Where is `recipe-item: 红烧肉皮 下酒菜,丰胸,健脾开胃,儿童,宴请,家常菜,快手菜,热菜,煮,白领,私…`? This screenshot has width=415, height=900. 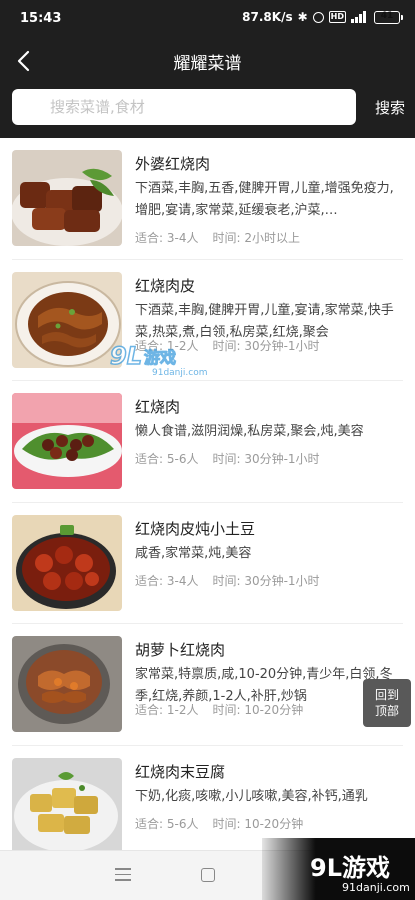 recipe-item: 红烧肉皮 下酒菜,丰胸,健脾开胃,儿童,宴请,家常菜,快手菜,热菜,煮,白领,私… is located at coordinates (207, 320).